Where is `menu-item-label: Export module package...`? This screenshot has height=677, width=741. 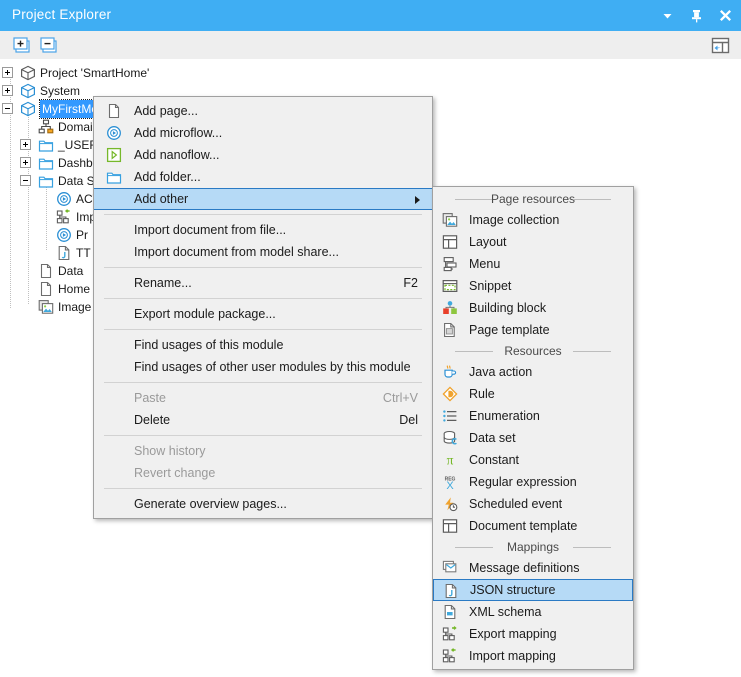 menu-item-label: Export module package... is located at coordinates (205, 314).